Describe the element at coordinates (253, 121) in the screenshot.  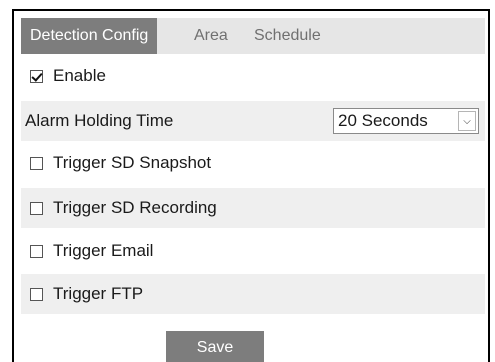
I see `alarm-holding-time-row: Alarm Holding Time 20 Seconds ⌵` at that location.